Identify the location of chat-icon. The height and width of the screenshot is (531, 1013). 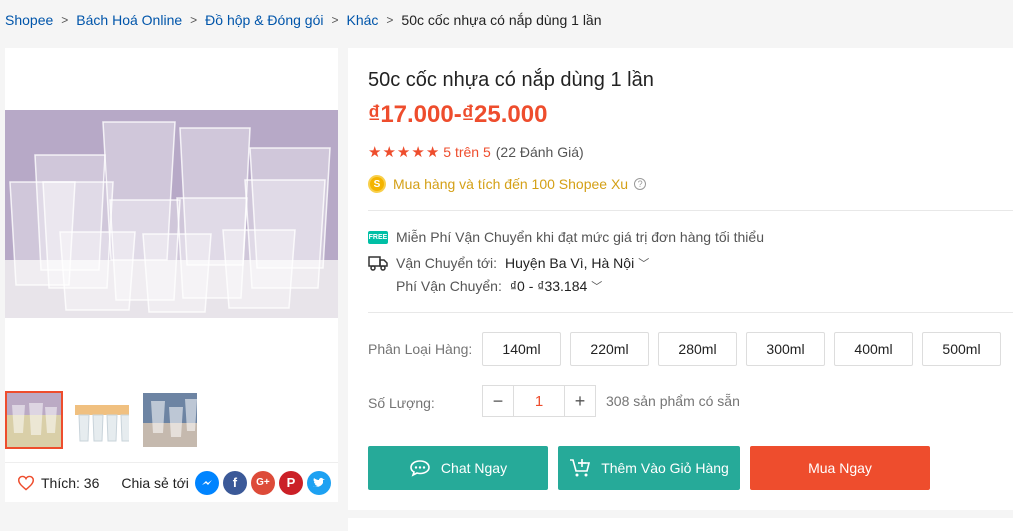
(420, 468).